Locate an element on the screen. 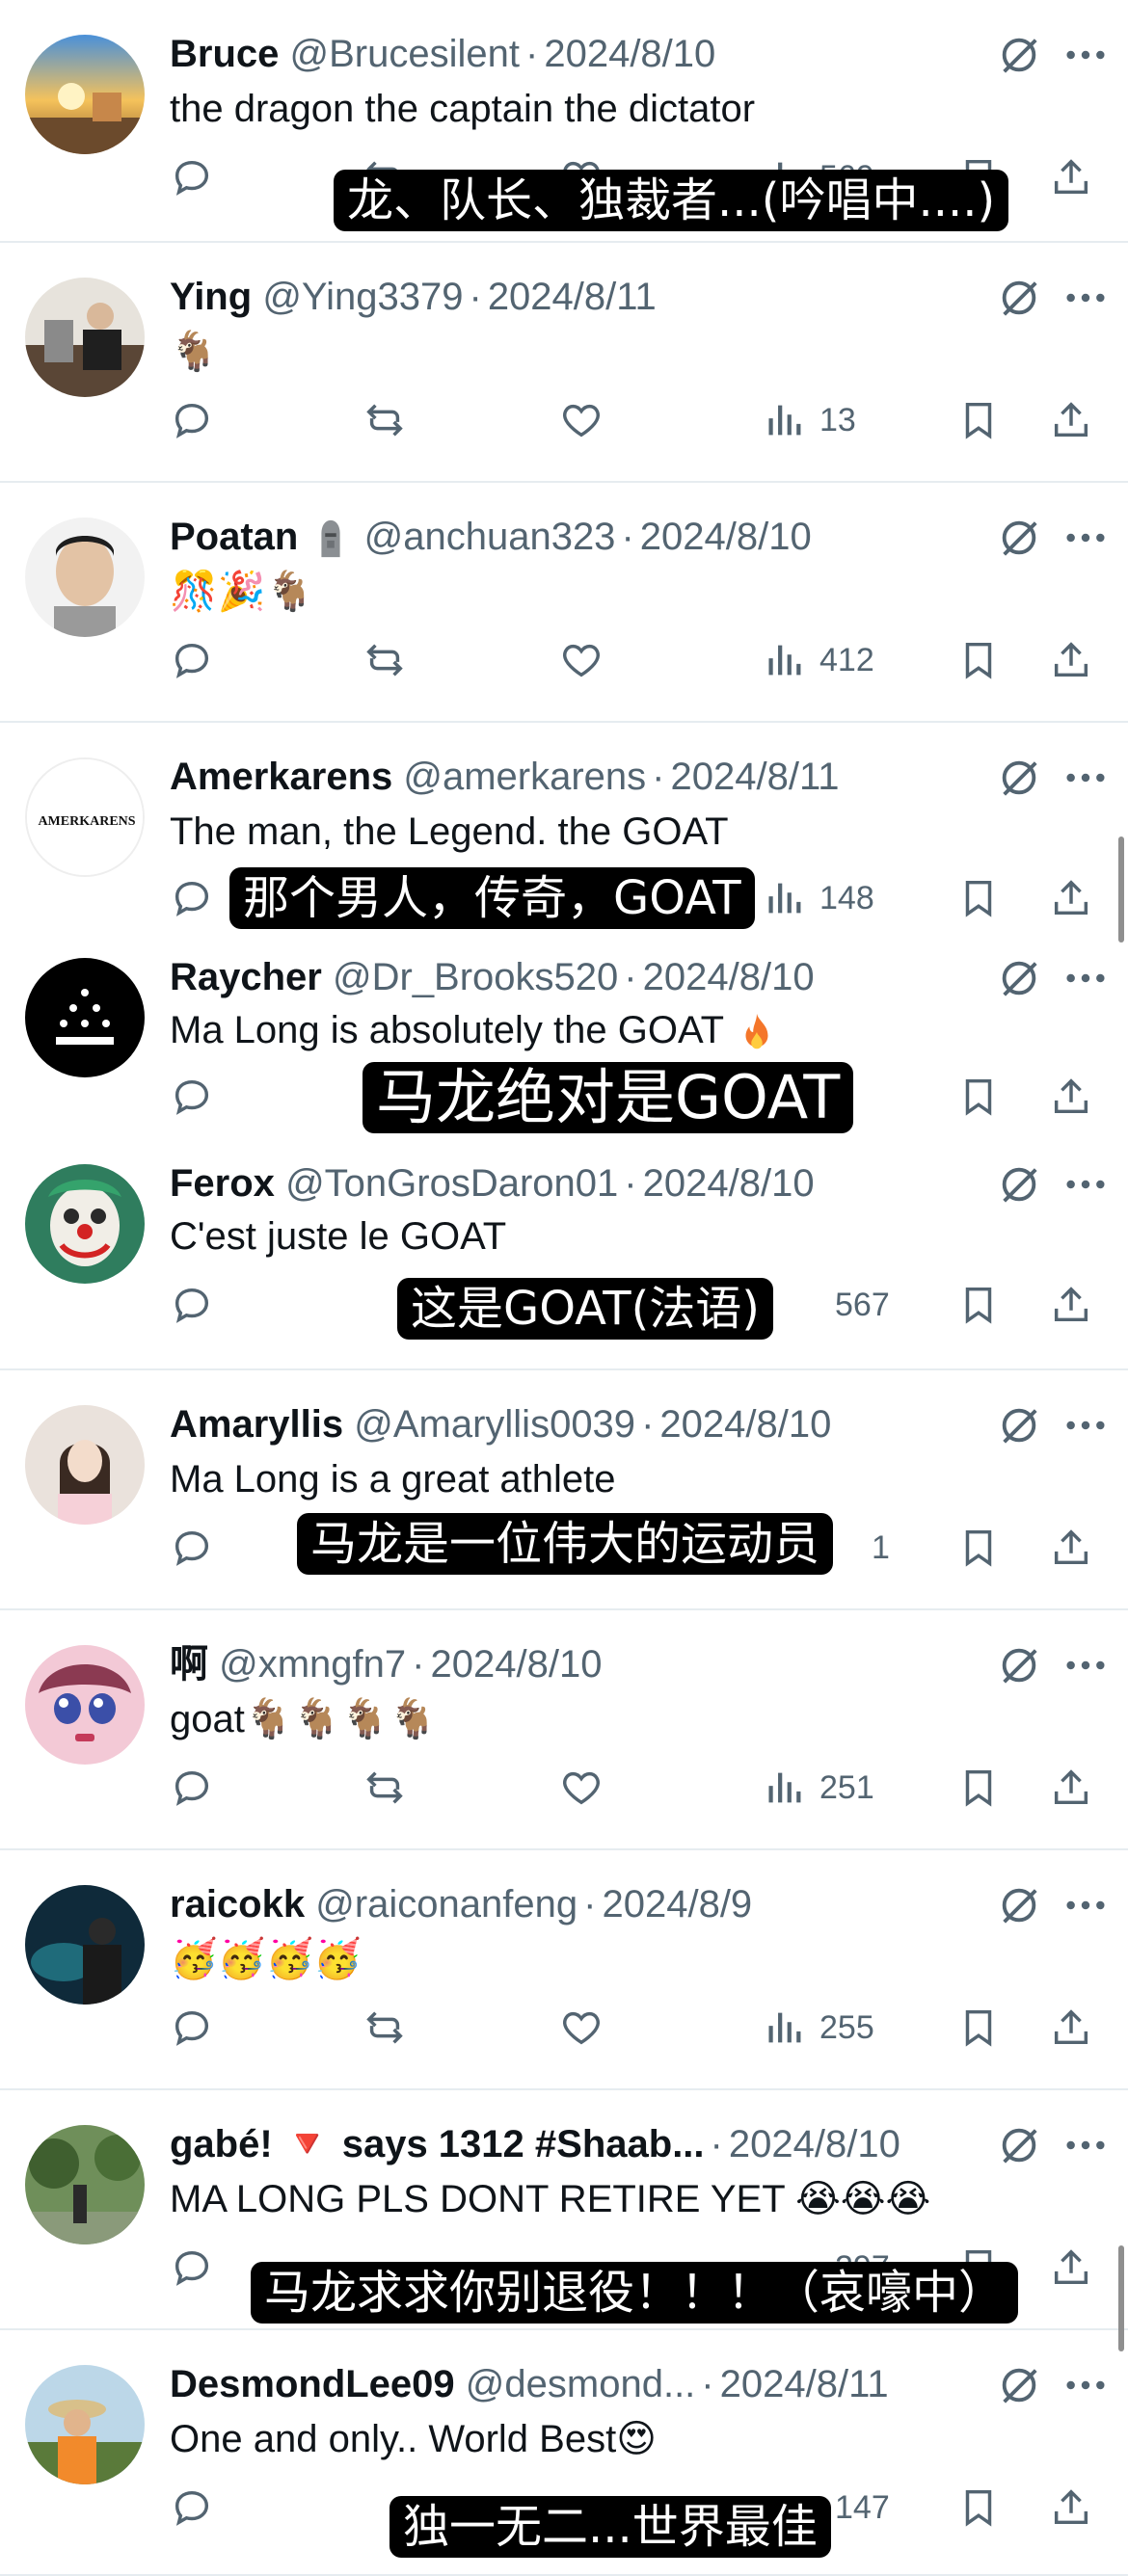 The image size is (1128, 2576). views-button: 255 is located at coordinates (818, 2028).